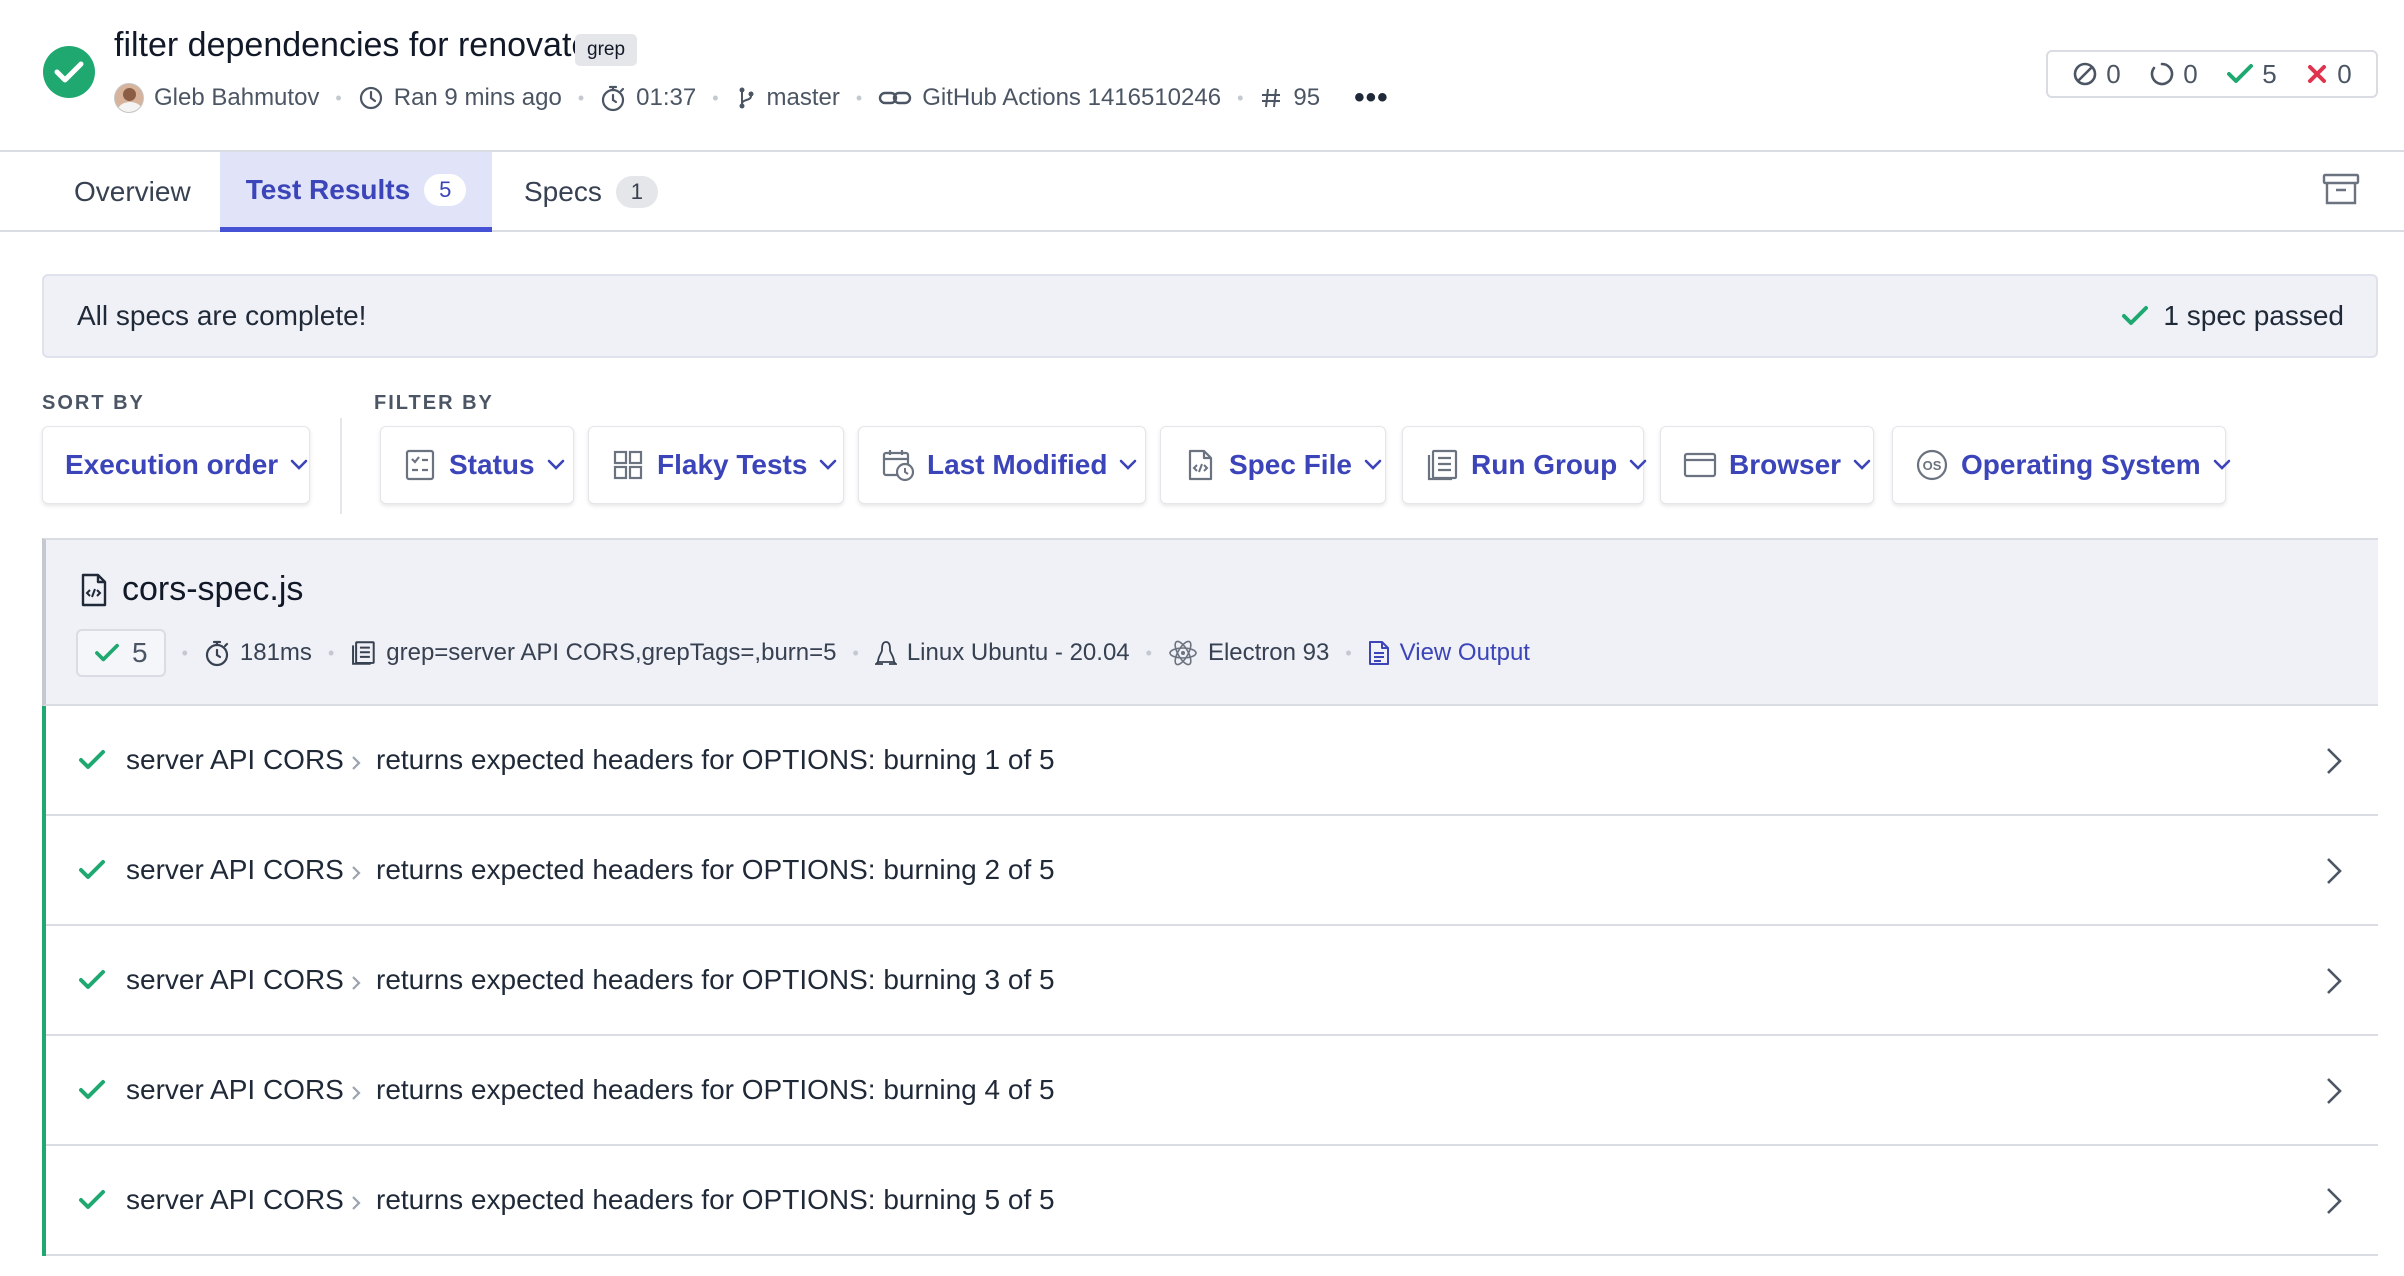  Describe the element at coordinates (636, 192) in the screenshot. I see `tab-badge: 1` at that location.